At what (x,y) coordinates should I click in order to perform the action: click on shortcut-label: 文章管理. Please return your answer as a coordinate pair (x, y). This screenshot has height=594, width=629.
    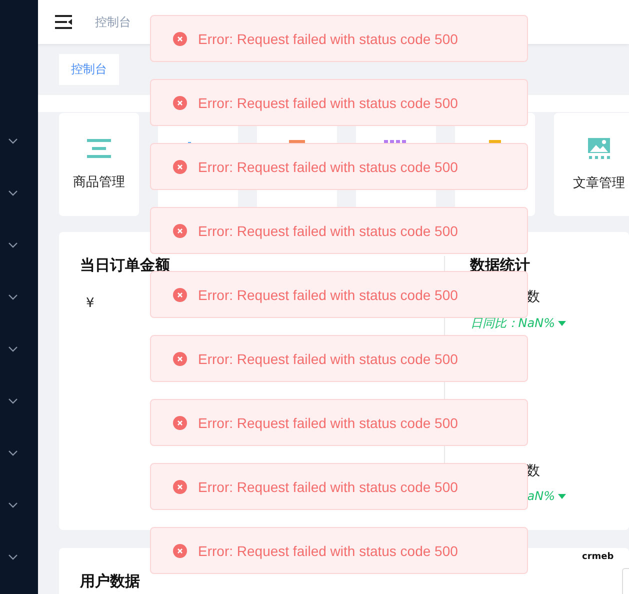
    Looking at the image, I should click on (599, 183).